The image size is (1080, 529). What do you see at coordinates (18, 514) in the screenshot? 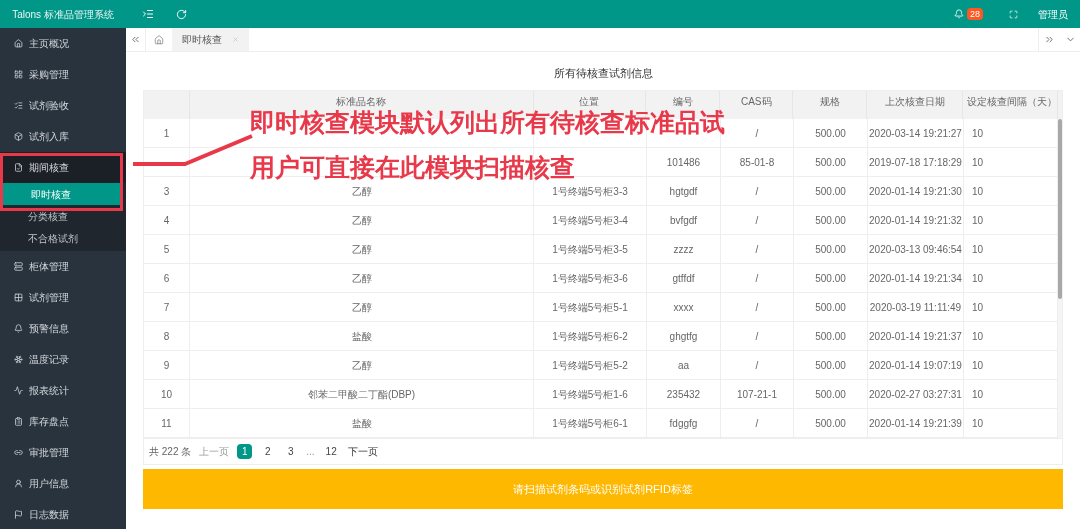
I see `flag-icon` at bounding box center [18, 514].